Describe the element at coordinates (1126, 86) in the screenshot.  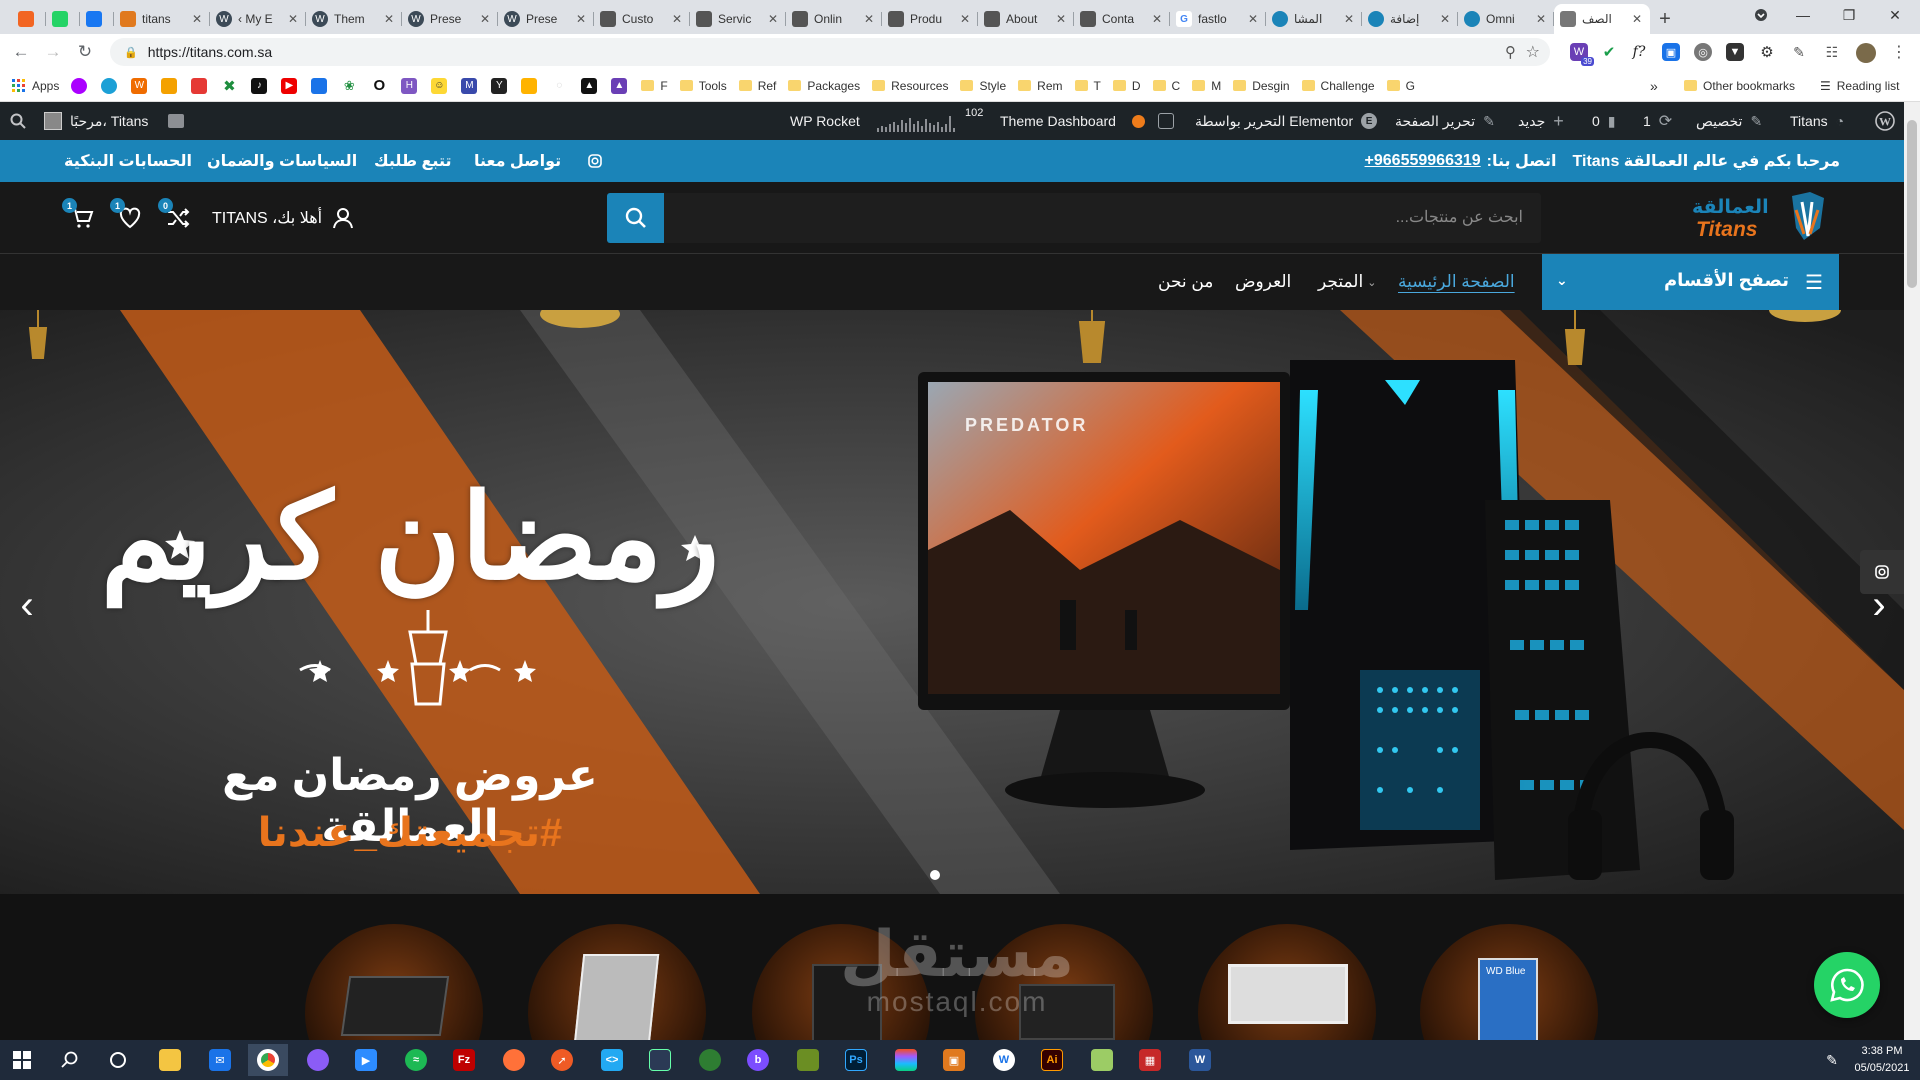
I see `bookmark-folder: D` at that location.